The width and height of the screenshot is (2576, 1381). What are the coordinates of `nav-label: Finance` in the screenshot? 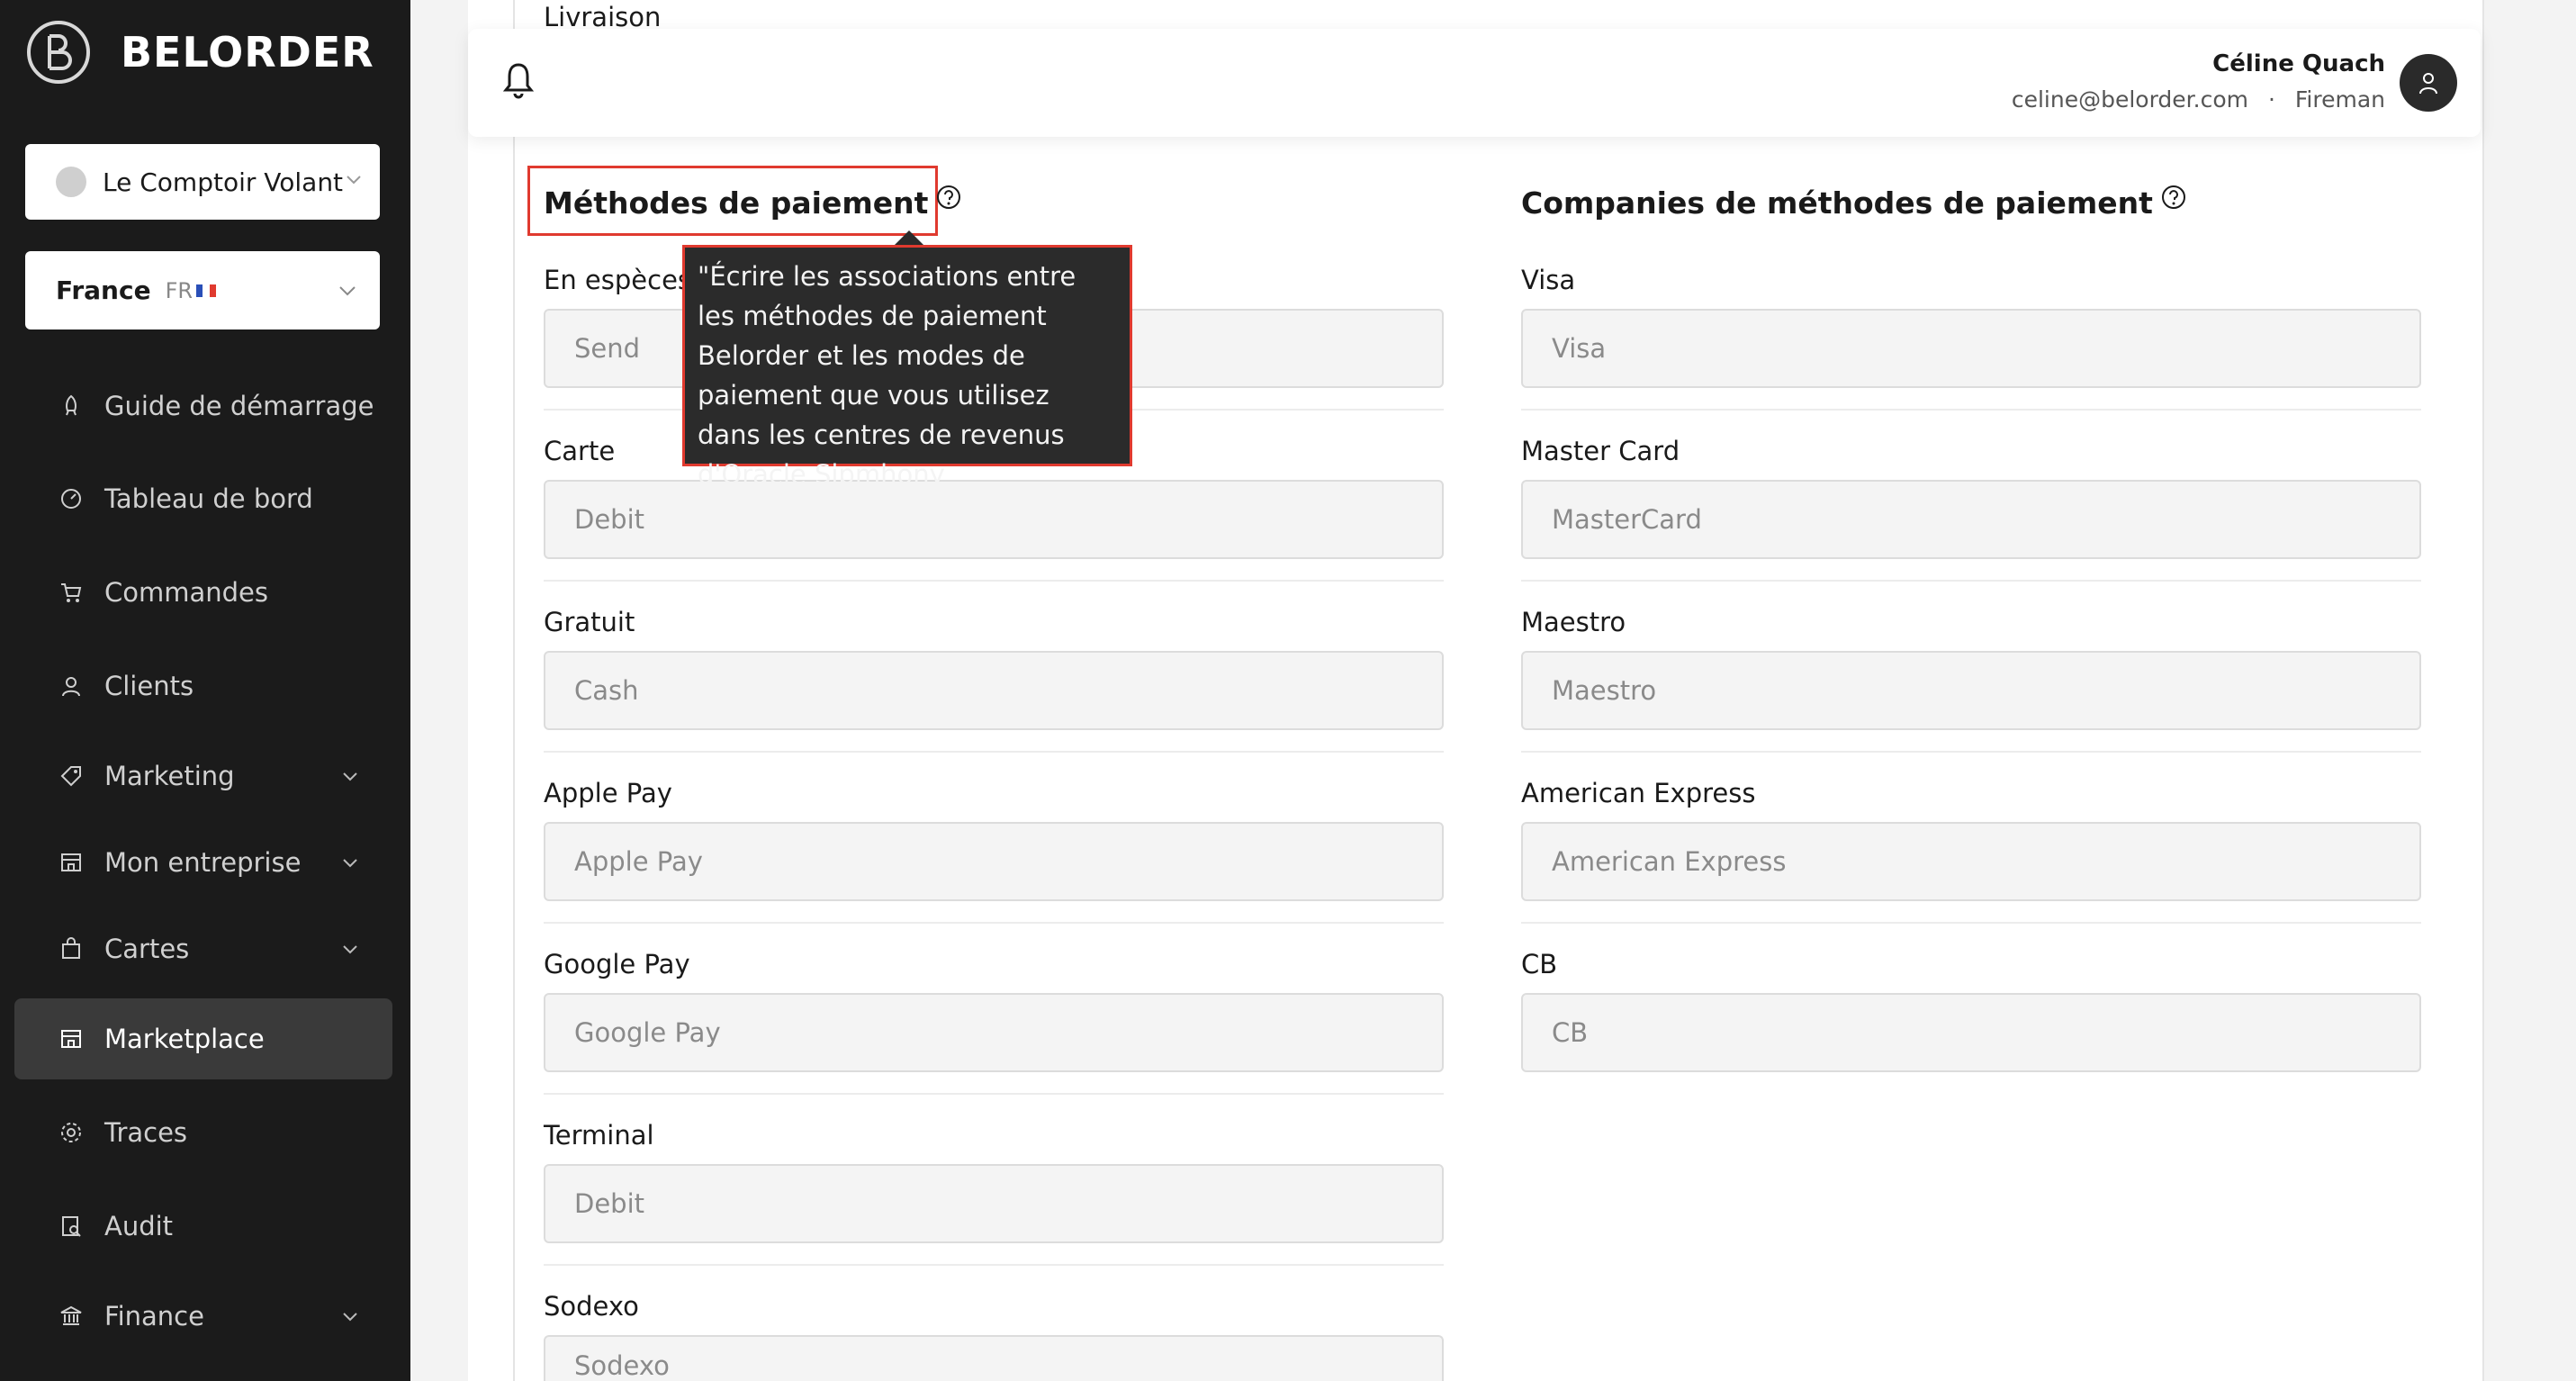 It's located at (154, 1316).